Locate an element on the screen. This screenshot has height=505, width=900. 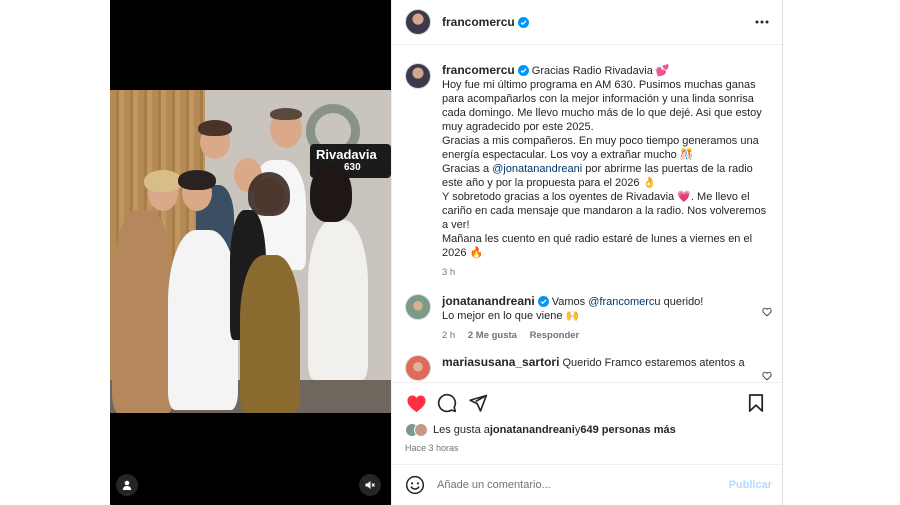
comment-reply-button: Responder is located at coordinates (555, 335).